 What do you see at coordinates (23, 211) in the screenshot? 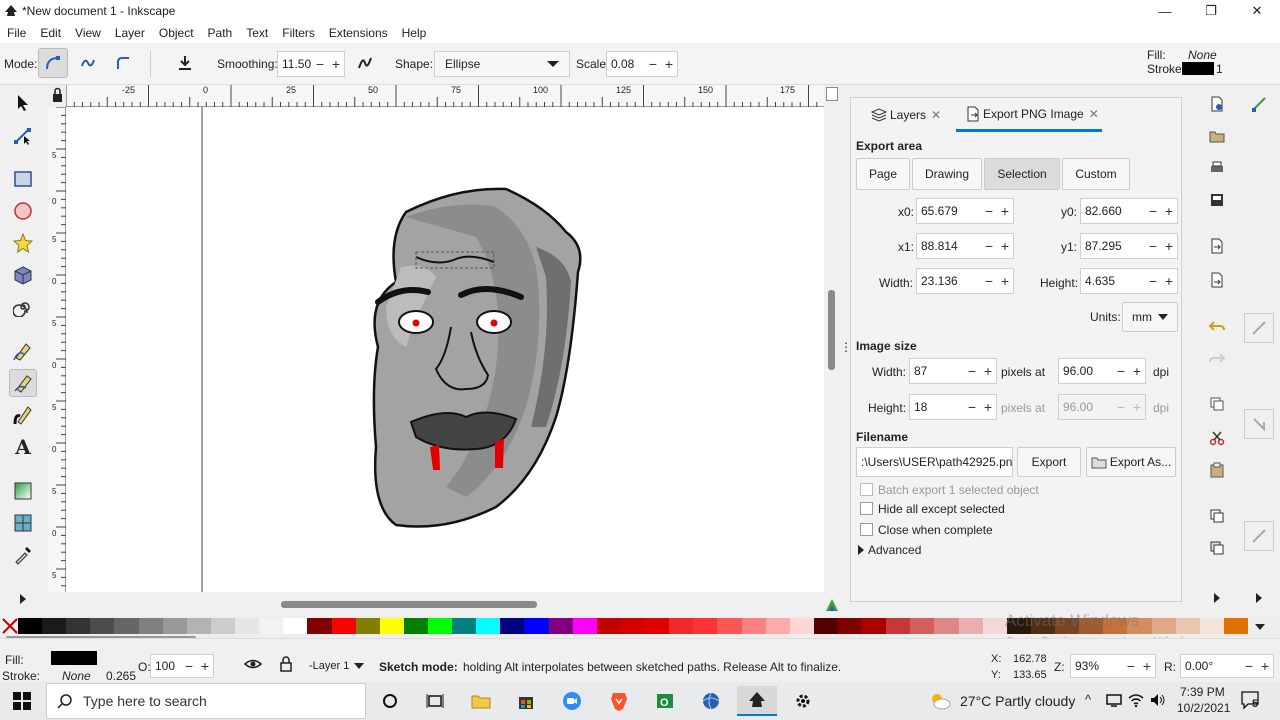
I see `ellipse-tool` at bounding box center [23, 211].